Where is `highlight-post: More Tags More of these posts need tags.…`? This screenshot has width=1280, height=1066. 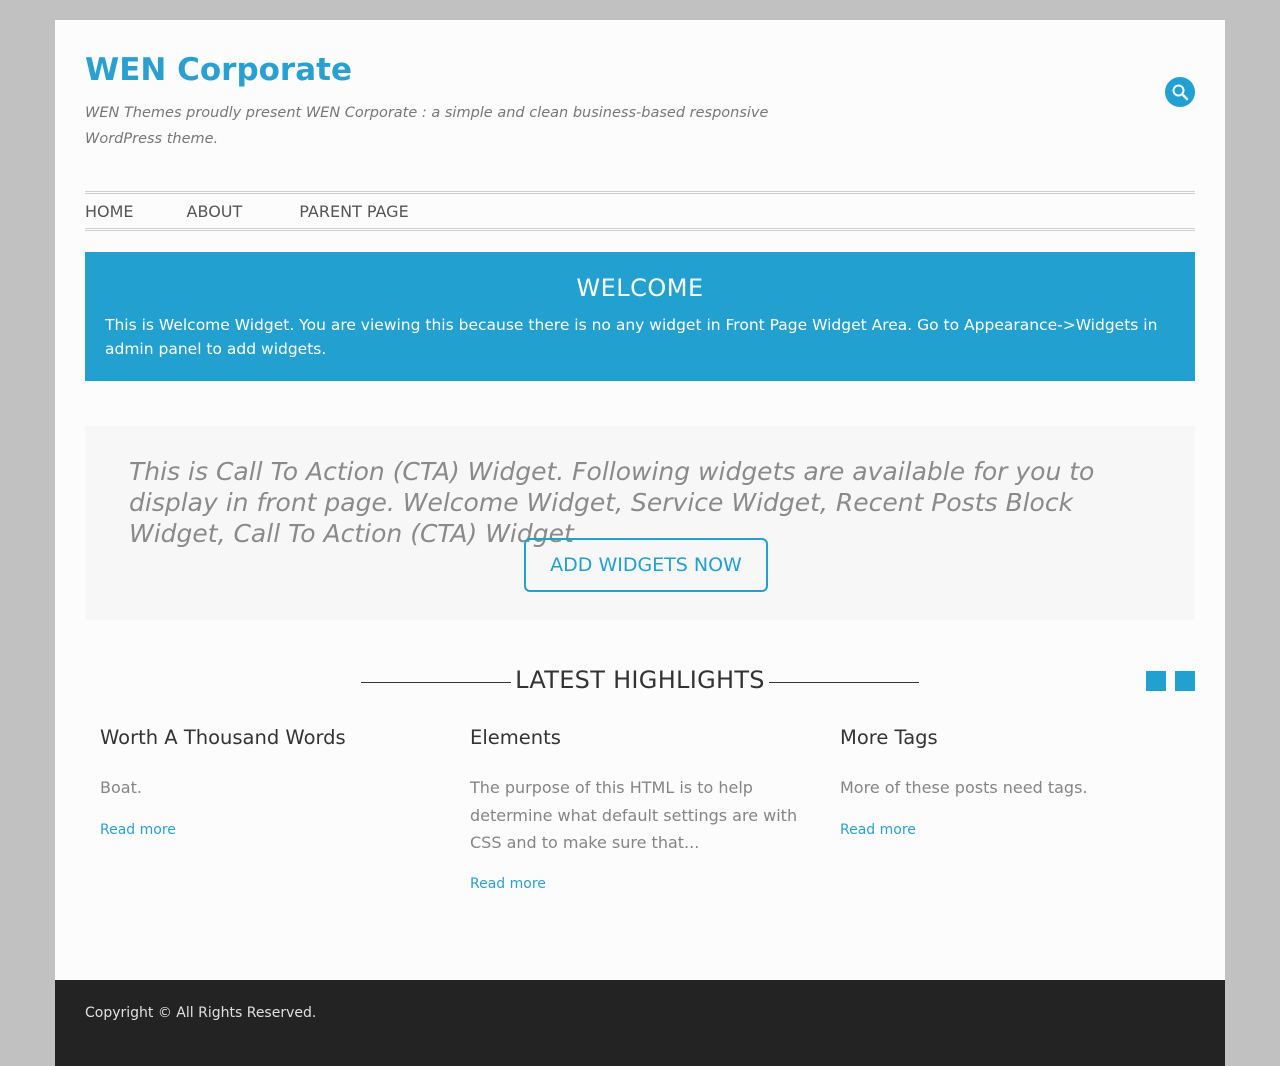
highlight-post: More Tags More of these posts need tags.… is located at coordinates (1010, 782).